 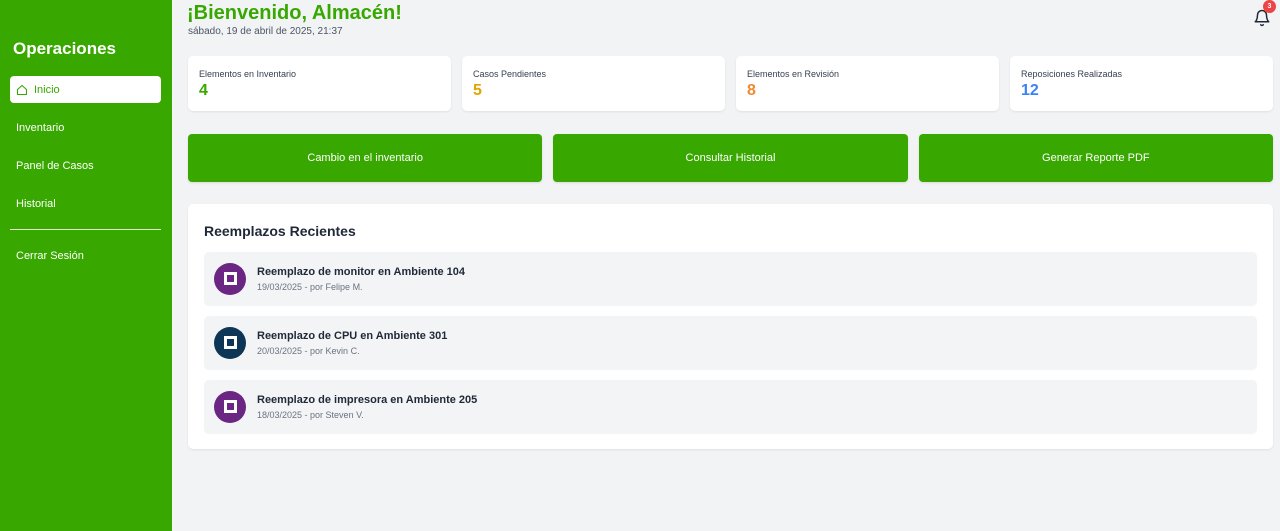 I want to click on notifications-button: 3, so click(x=1264, y=14).